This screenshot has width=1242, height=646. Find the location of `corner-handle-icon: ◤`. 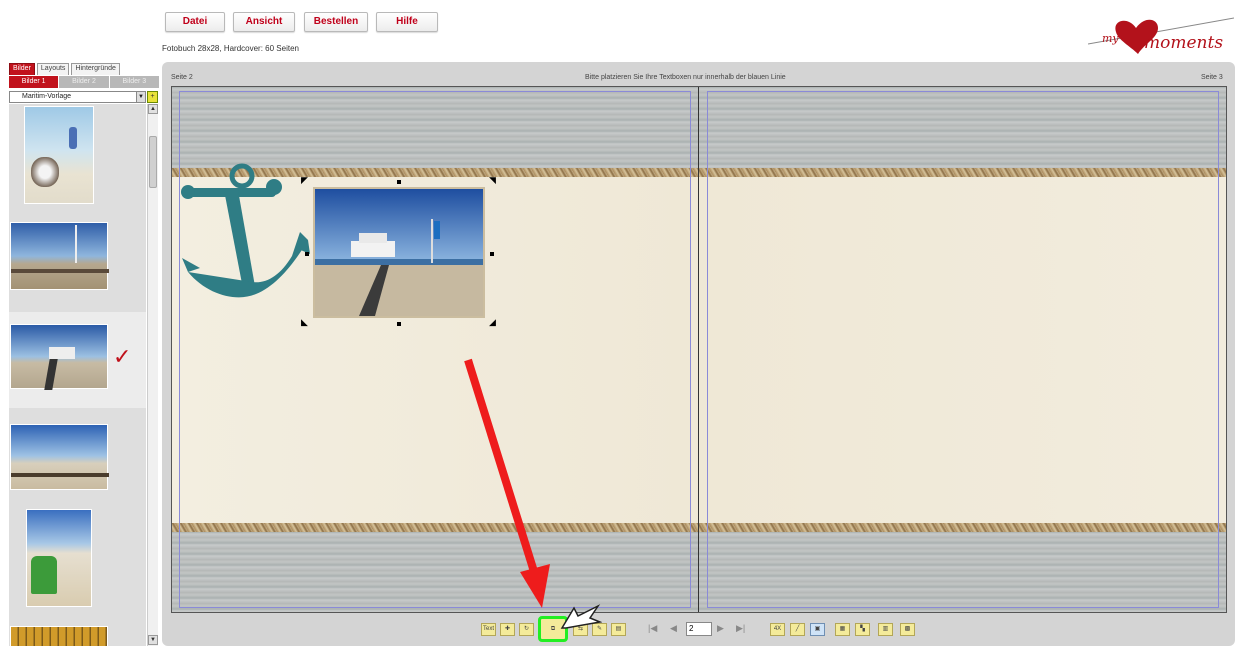

corner-handle-icon: ◤ is located at coordinates (304, 180).